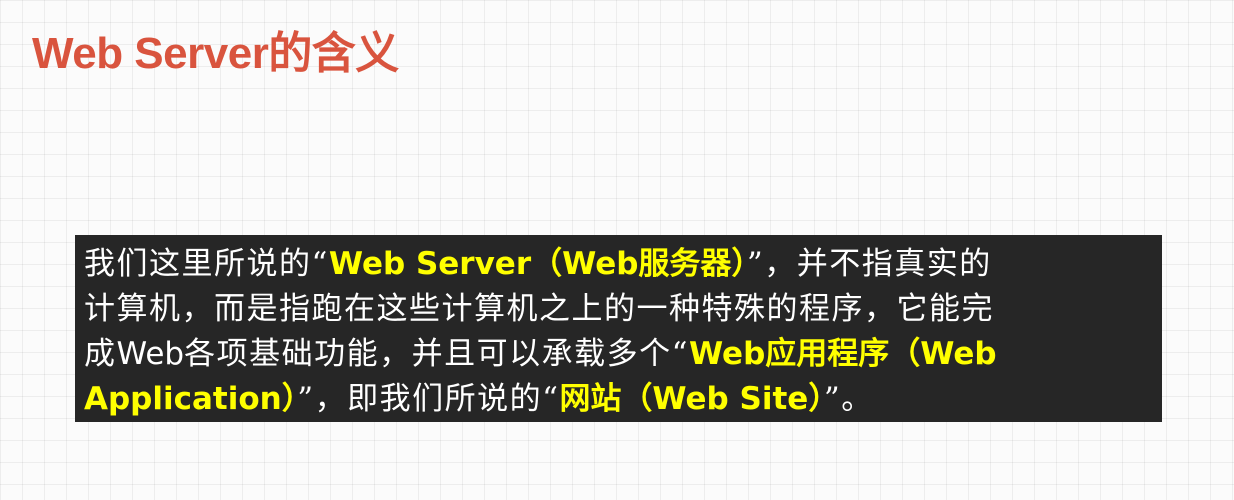  I want to click on callout-text: 计算机，而是指跑在这些计算机之上的一种特殊的程序，它能完, so click(539, 309).